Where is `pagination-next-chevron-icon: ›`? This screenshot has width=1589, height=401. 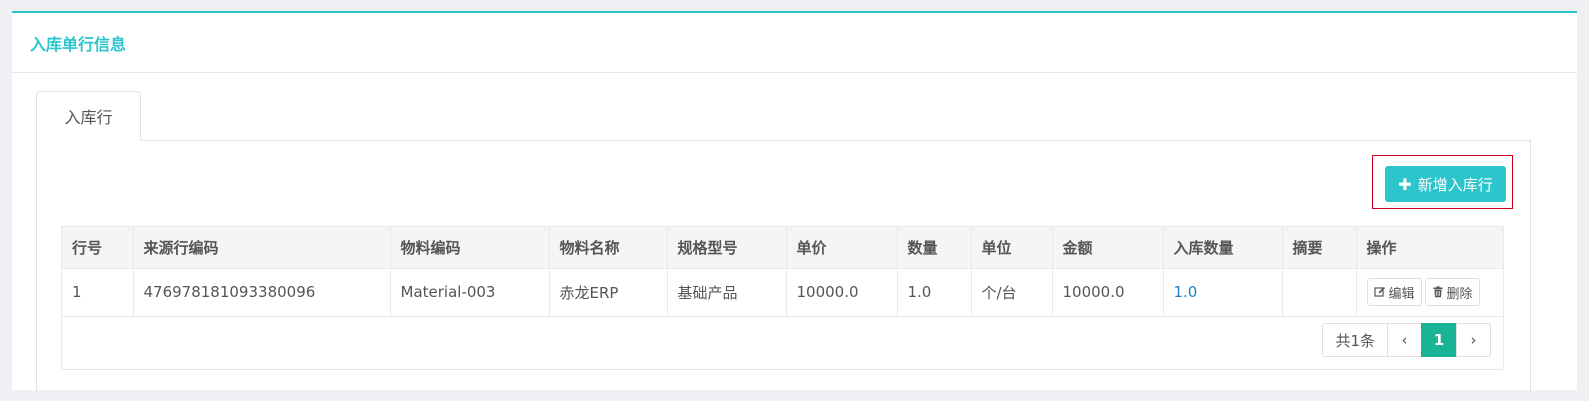 pagination-next-chevron-icon: › is located at coordinates (1473, 340).